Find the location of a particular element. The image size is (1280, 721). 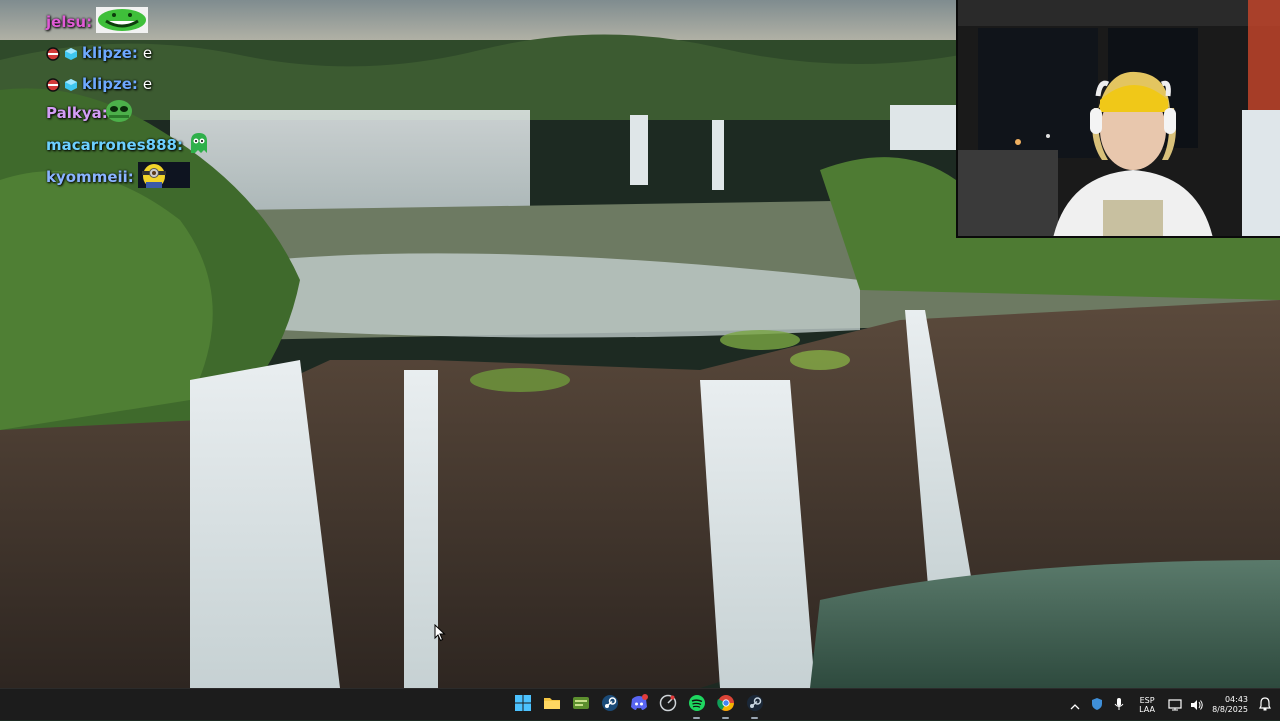

webcam-overlay is located at coordinates (1118, 119).